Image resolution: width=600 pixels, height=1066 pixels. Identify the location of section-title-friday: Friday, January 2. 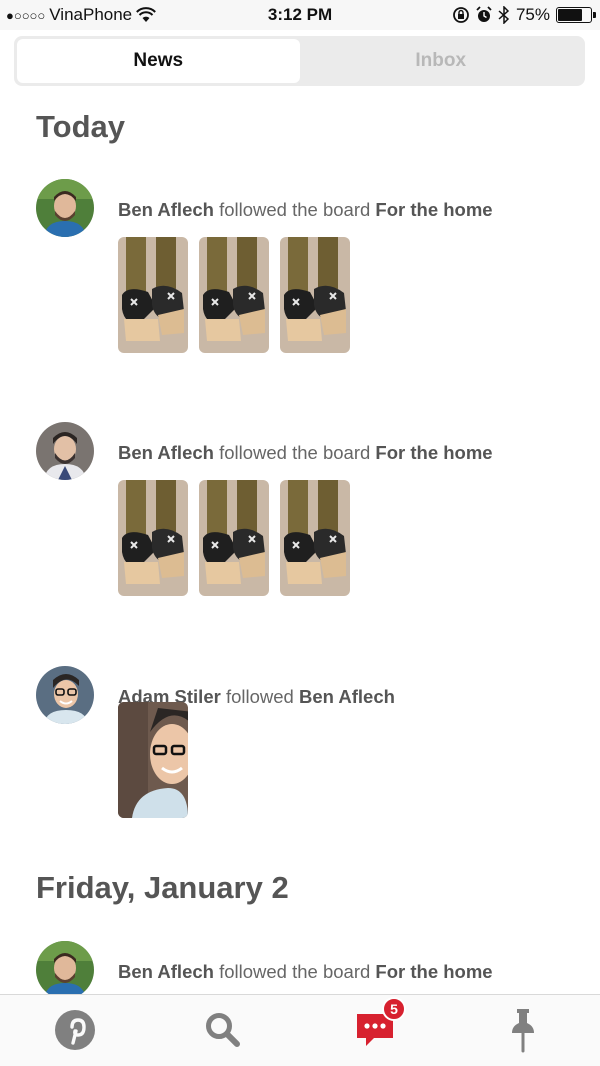
(162, 887).